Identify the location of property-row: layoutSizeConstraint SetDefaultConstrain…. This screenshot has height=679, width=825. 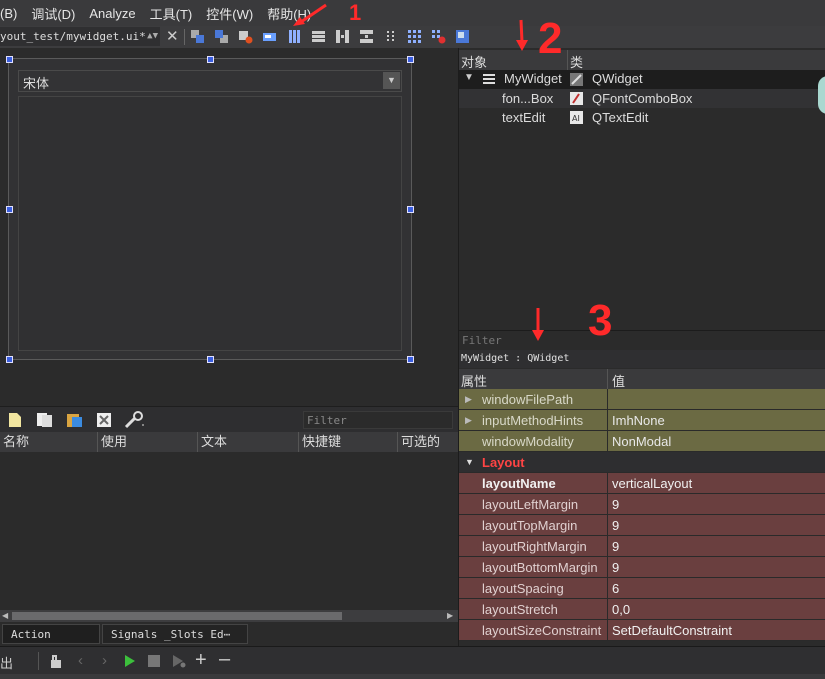
(642, 630).